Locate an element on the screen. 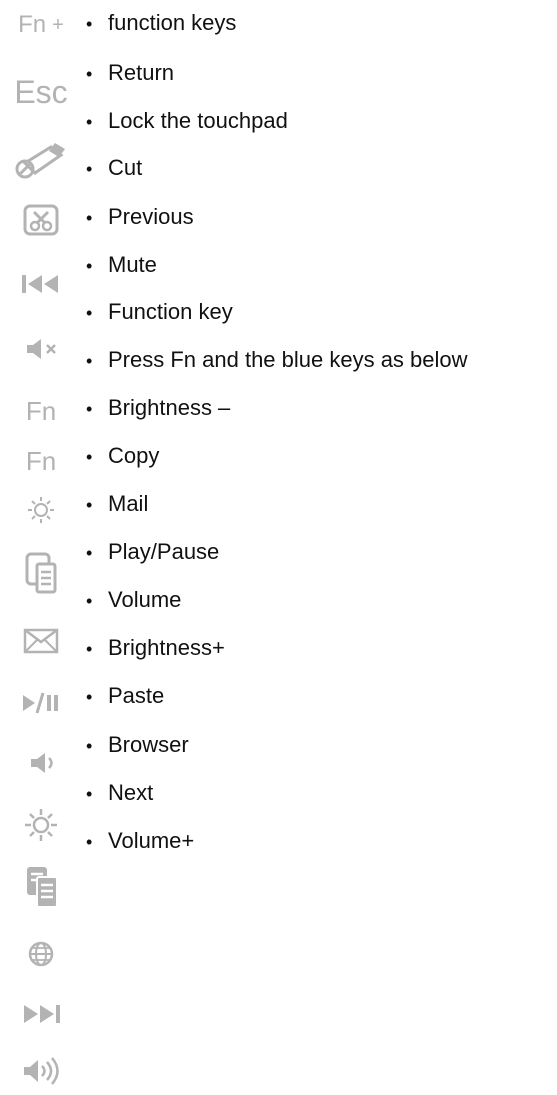 The image size is (557, 1095). list-item-label: Cut is located at coordinates (125, 167).